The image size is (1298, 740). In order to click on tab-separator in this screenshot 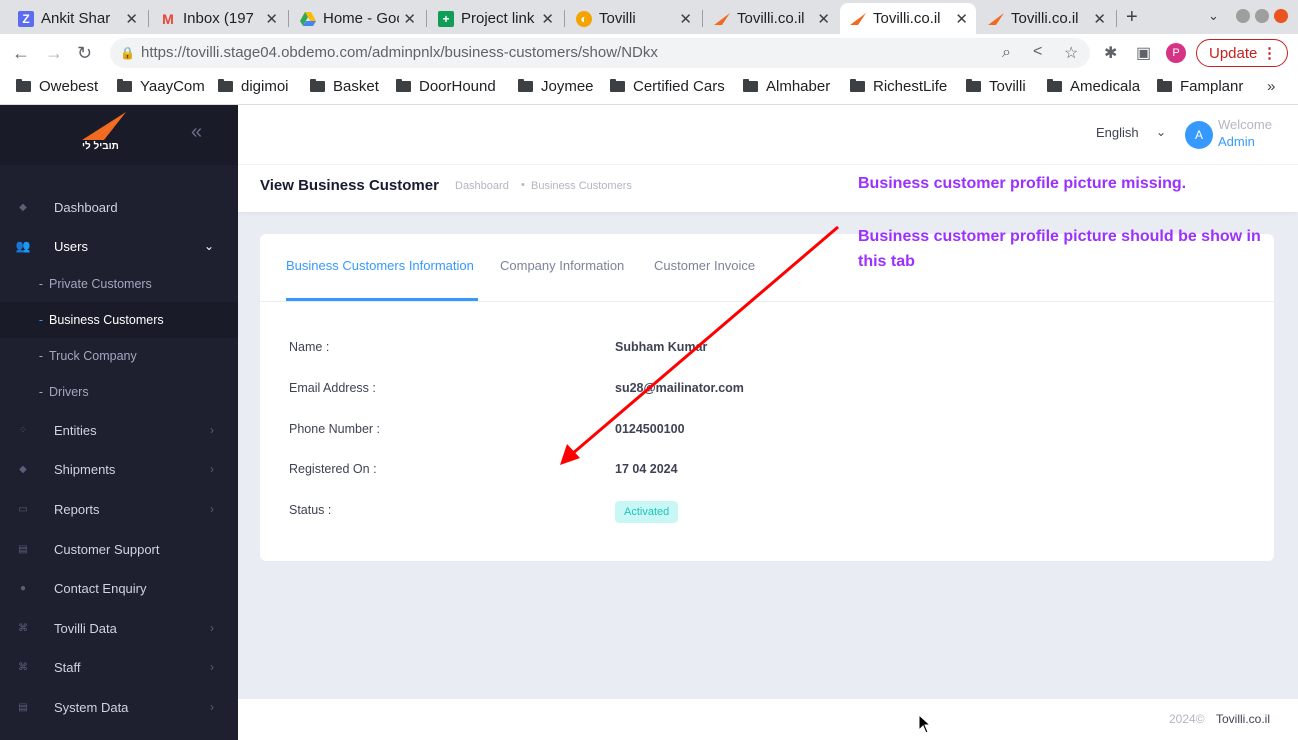, I will do `click(148, 18)`.